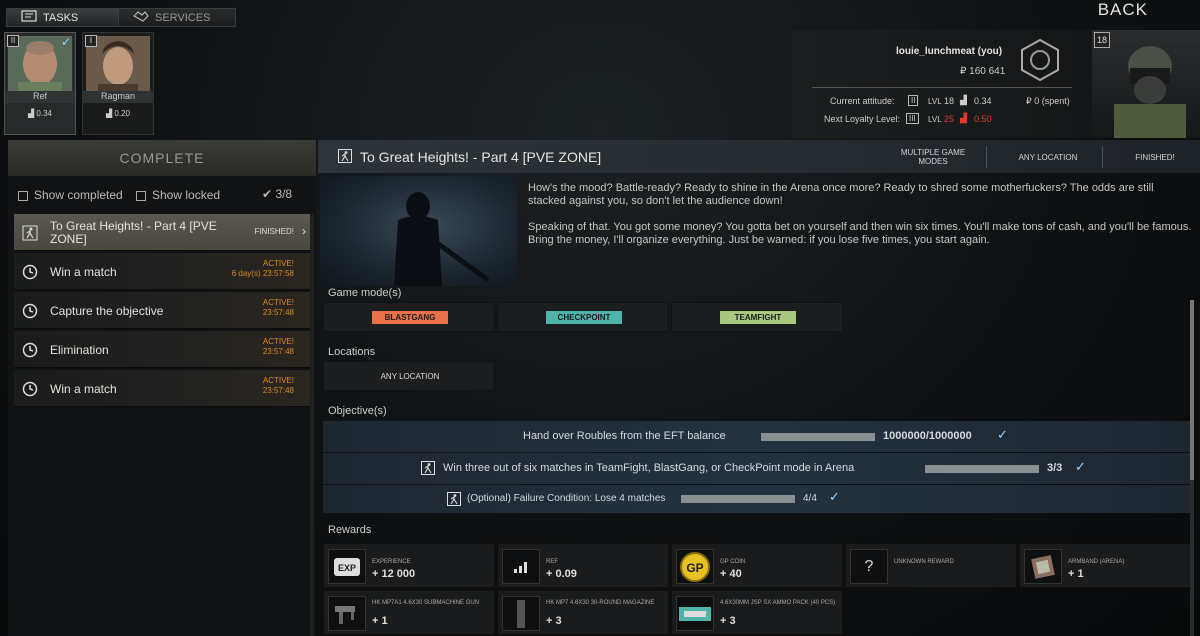 This screenshot has height=636, width=1200. What do you see at coordinates (757, 612) in the screenshot?
I see `reward-item: 4.6X30MM JSP SX AMMO PACK (40 PCS) + 3` at bounding box center [757, 612].